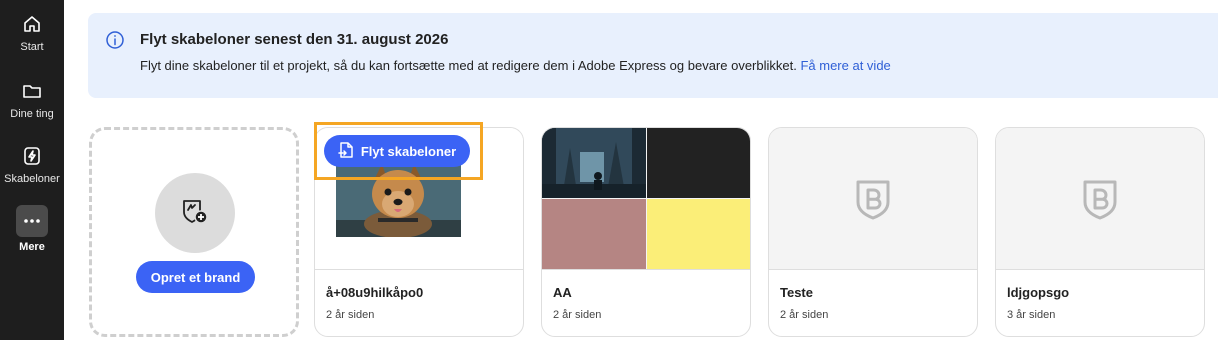 This screenshot has height=340, width=1218. Describe the element at coordinates (32, 47) in the screenshot. I see `sidebar-item-label: Start` at that location.